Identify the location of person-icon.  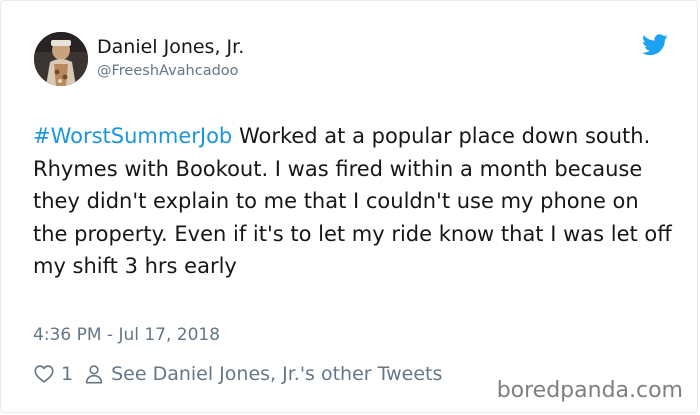
(94, 374).